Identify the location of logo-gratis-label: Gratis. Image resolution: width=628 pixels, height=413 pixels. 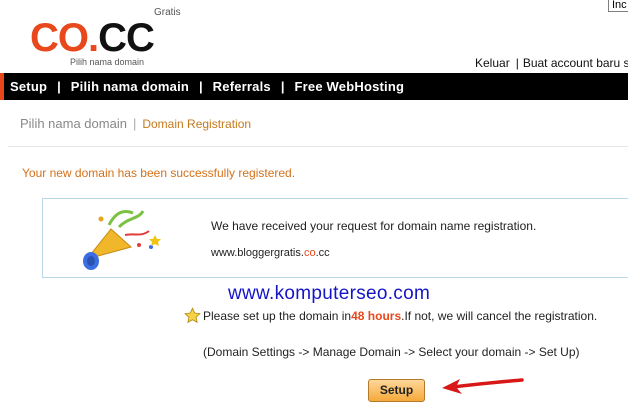
(167, 12).